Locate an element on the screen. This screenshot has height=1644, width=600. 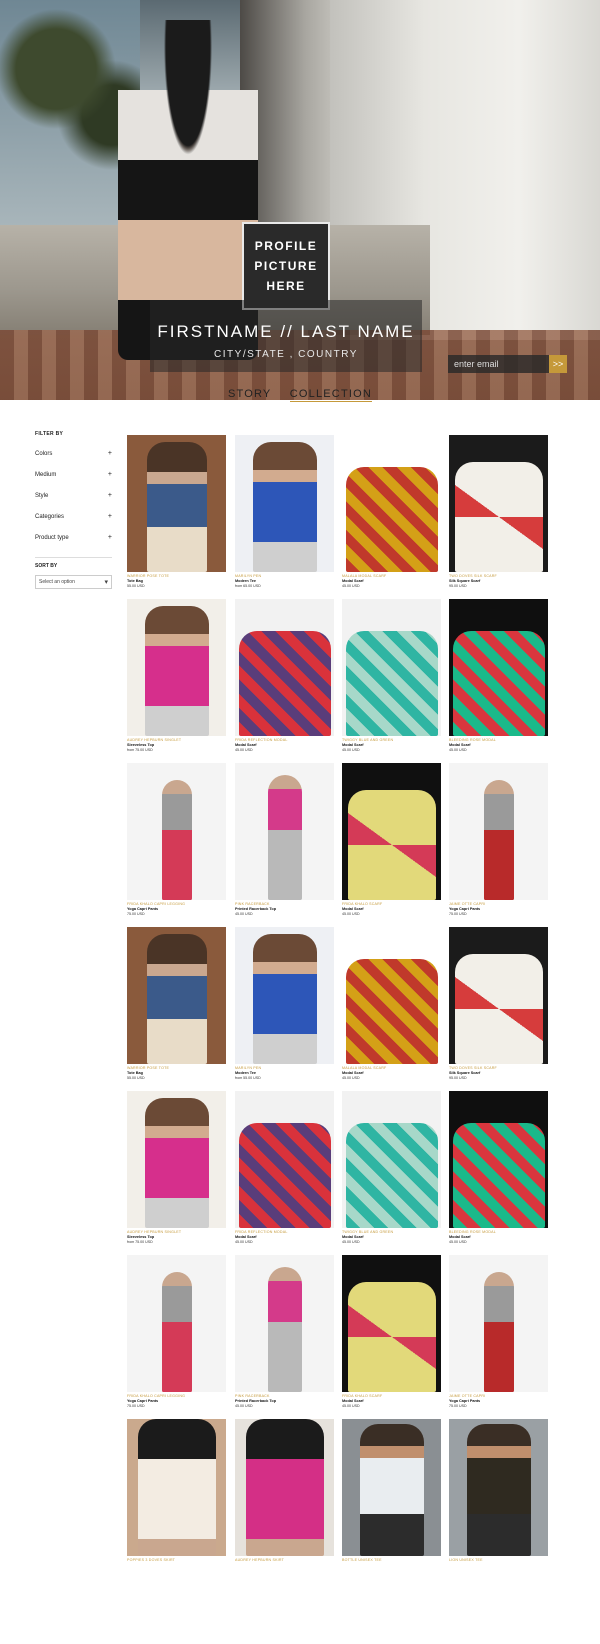
filter-product-type: Product type + is located at coordinates (73, 537).